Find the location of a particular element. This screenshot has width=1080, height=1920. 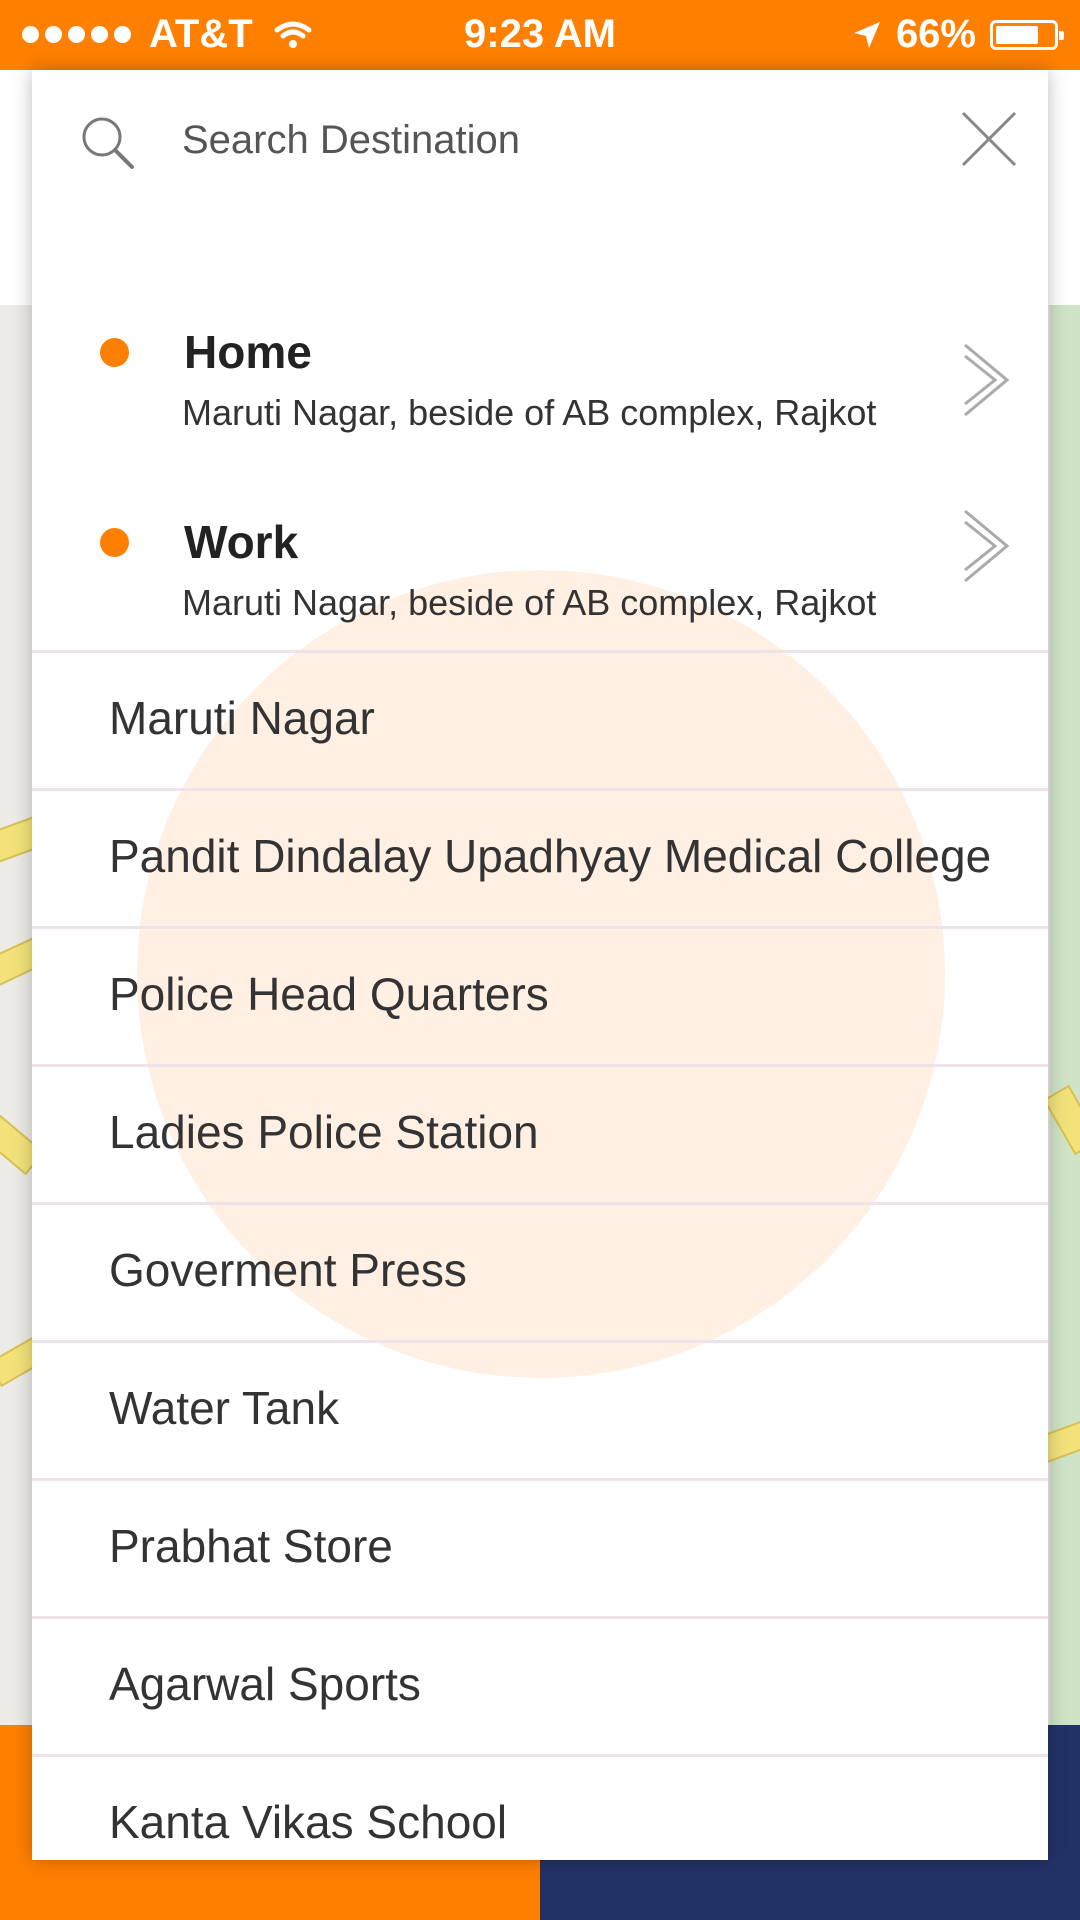

close-icon is located at coordinates (989, 139).